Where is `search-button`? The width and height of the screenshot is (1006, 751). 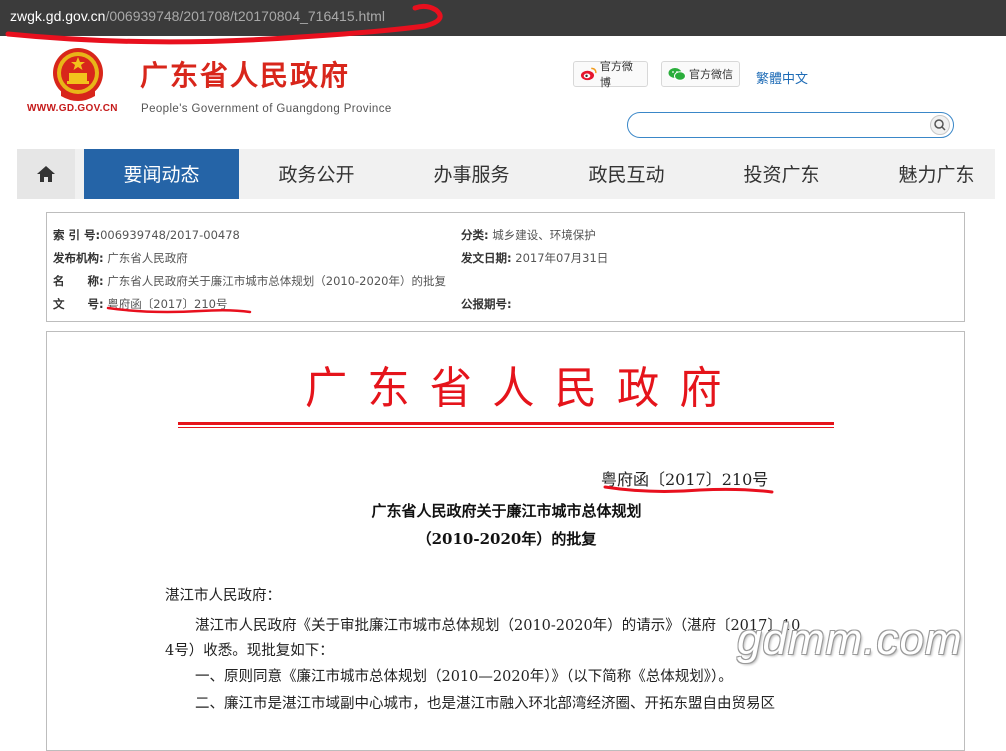
search-button is located at coordinates (940, 125).